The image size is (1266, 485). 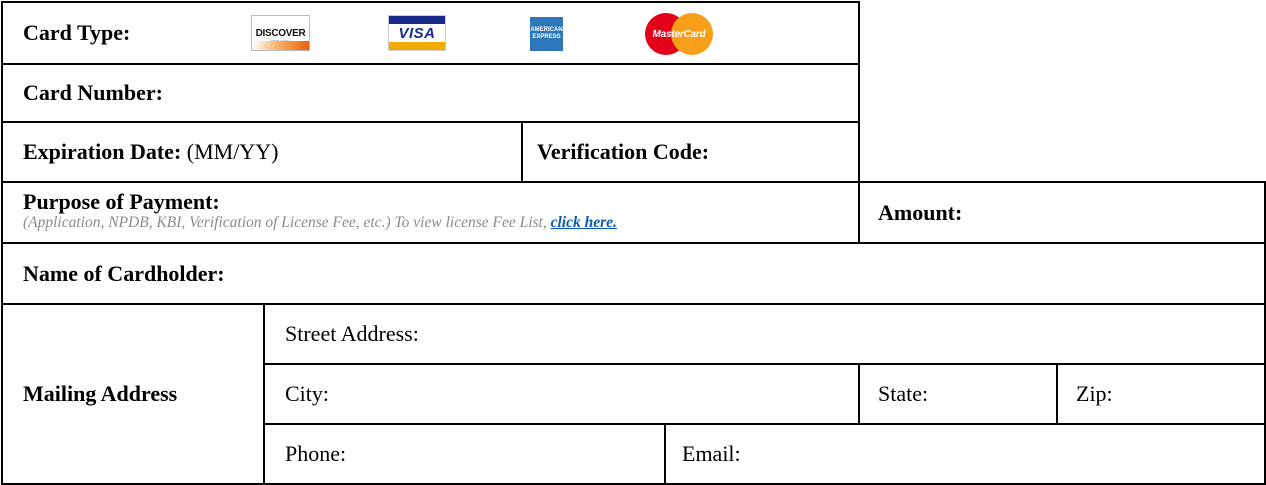 What do you see at coordinates (102, 151) in the screenshot?
I see `expiration-date-label: Expiration Date:` at bounding box center [102, 151].